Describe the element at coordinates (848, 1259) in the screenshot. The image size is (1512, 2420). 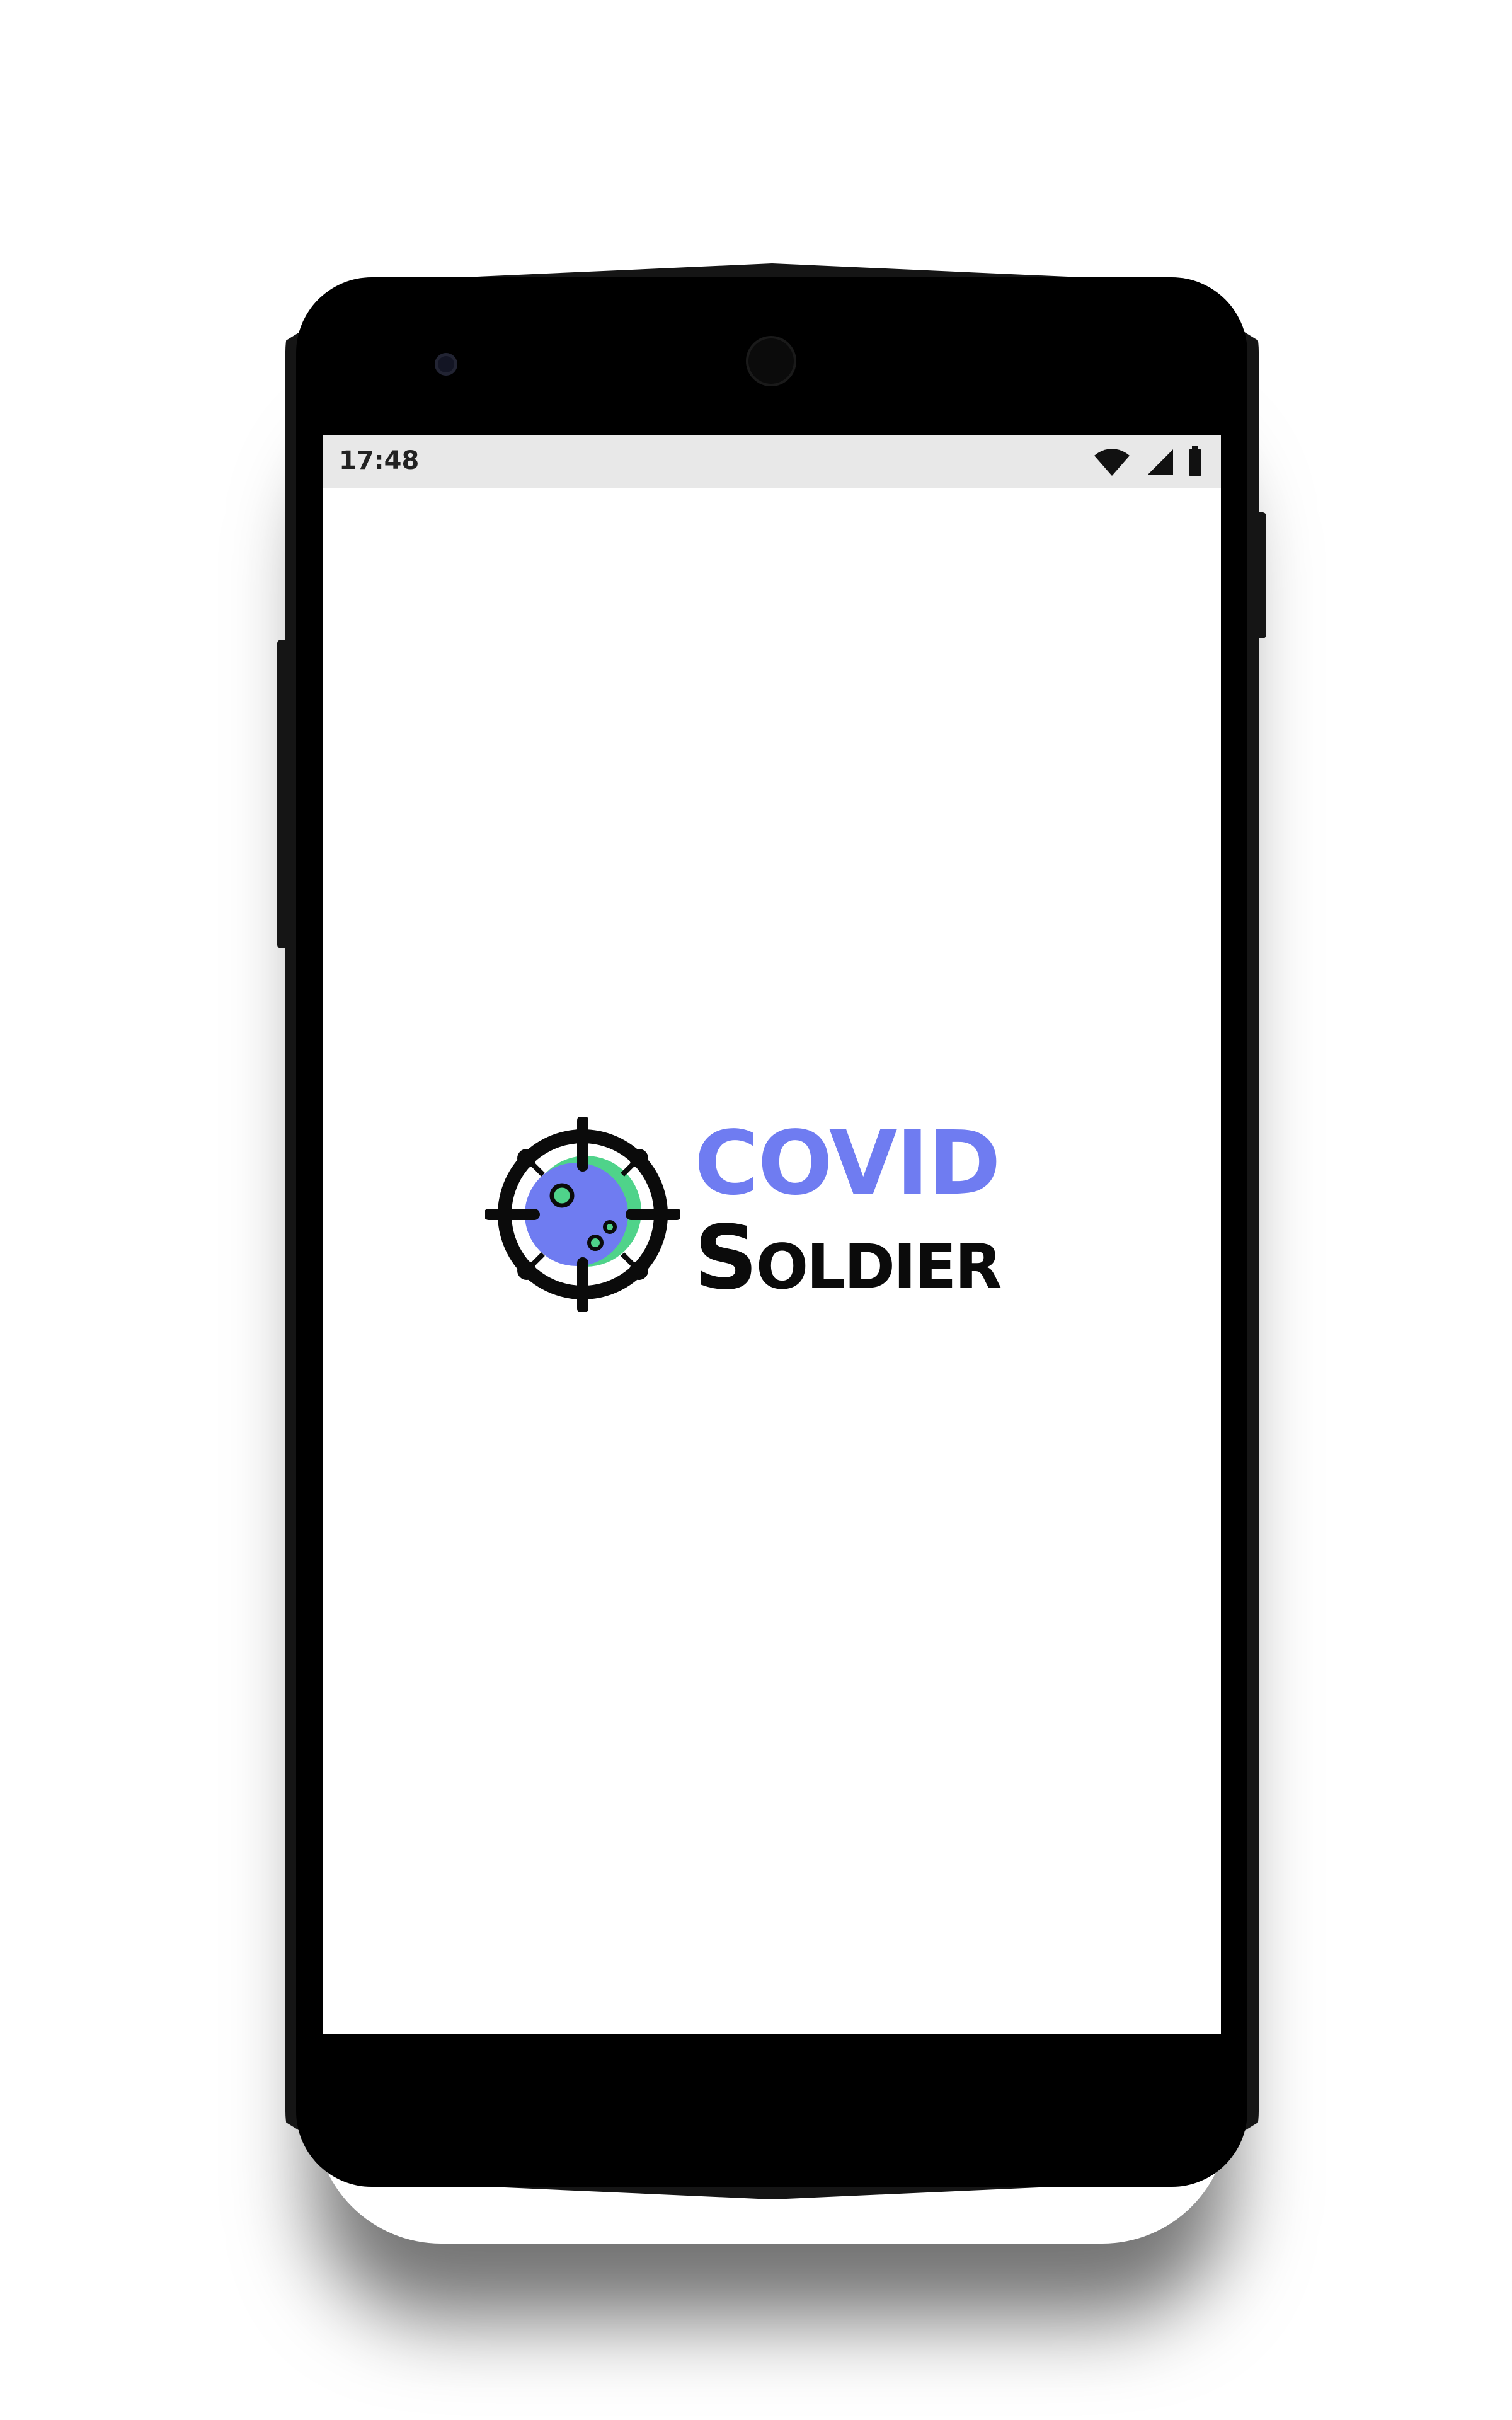
I see `brand-name-soldier: Soldier` at that location.